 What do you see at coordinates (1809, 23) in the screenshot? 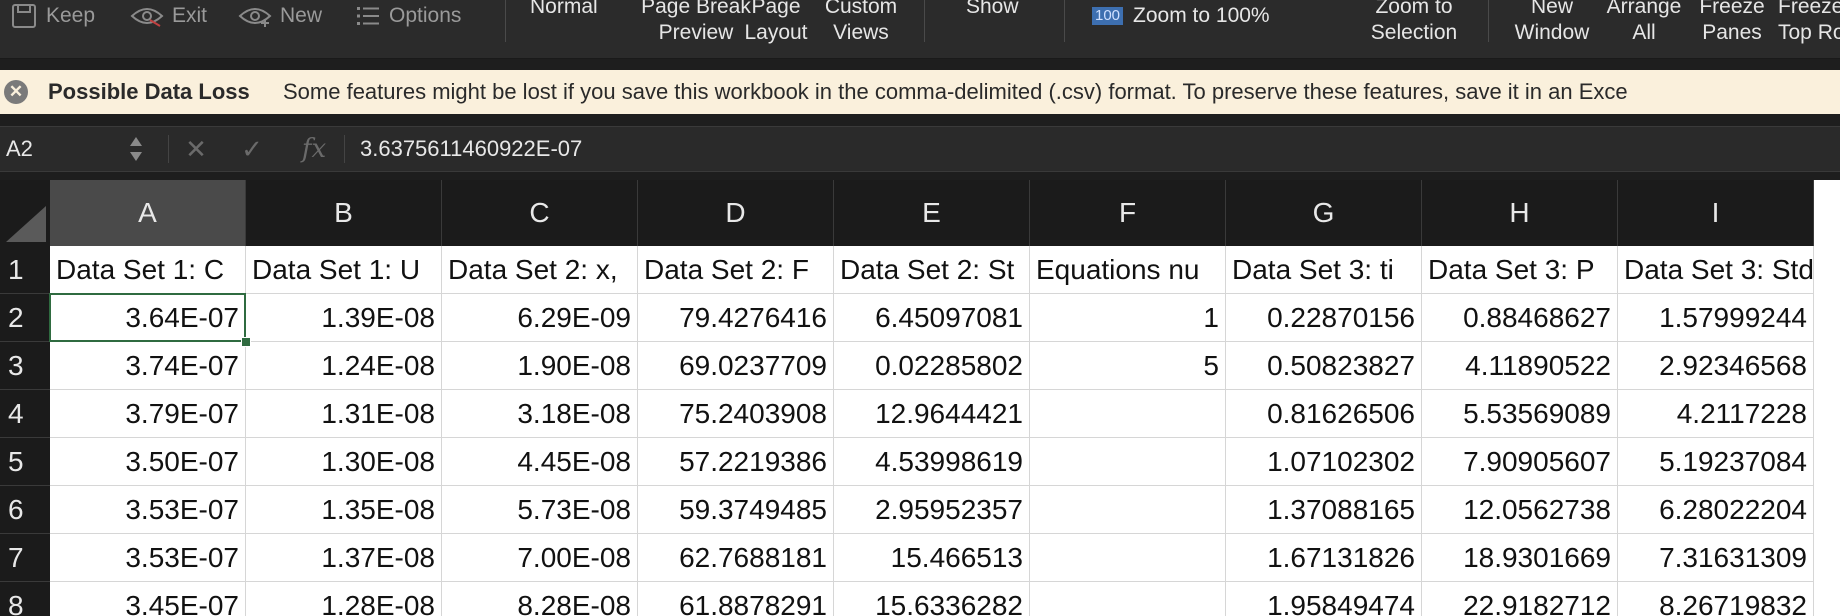
I see `freeze-top-row-button: Freeze Top Ro` at bounding box center [1809, 23].